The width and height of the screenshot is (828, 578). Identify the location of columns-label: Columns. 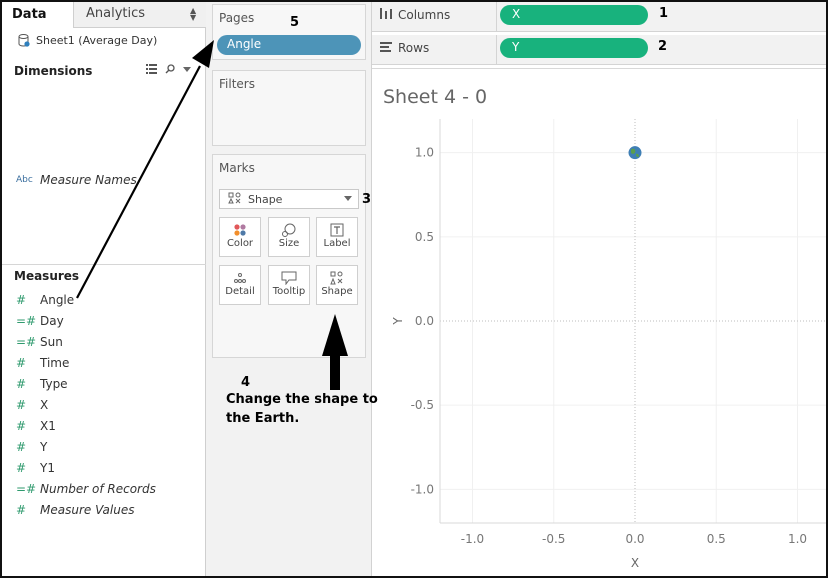
(424, 15).